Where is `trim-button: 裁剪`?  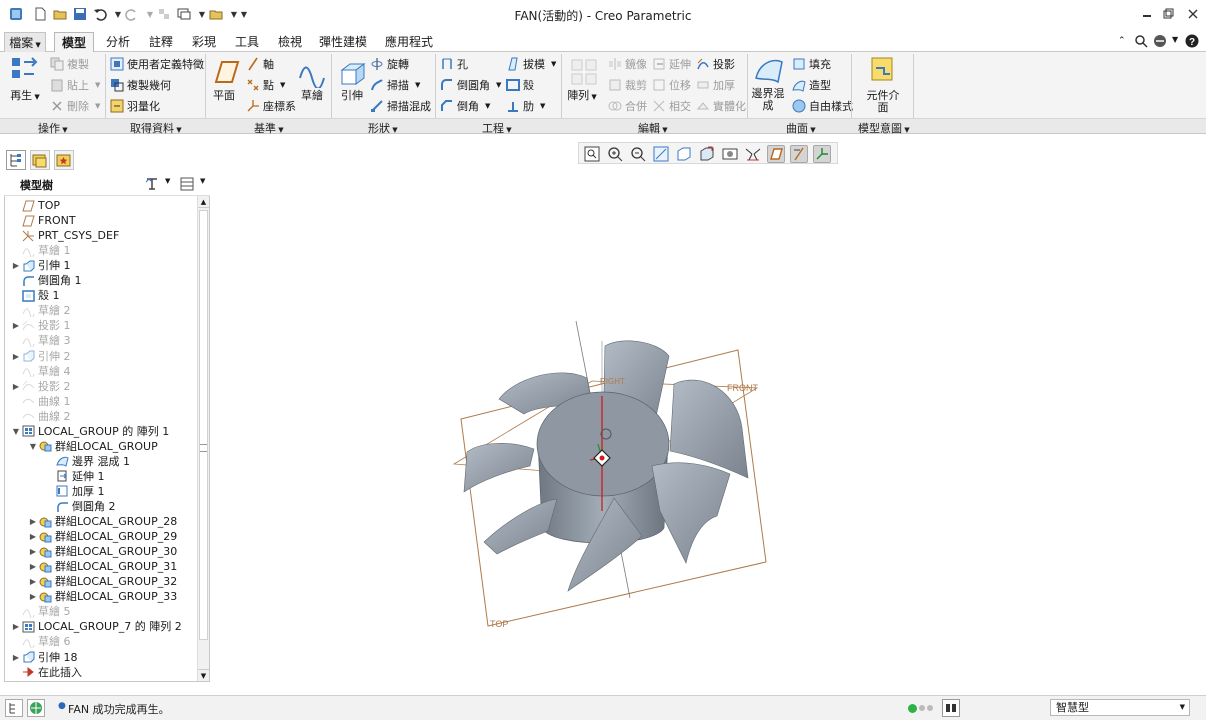
trim-button: 裁剪 is located at coordinates (627, 85).